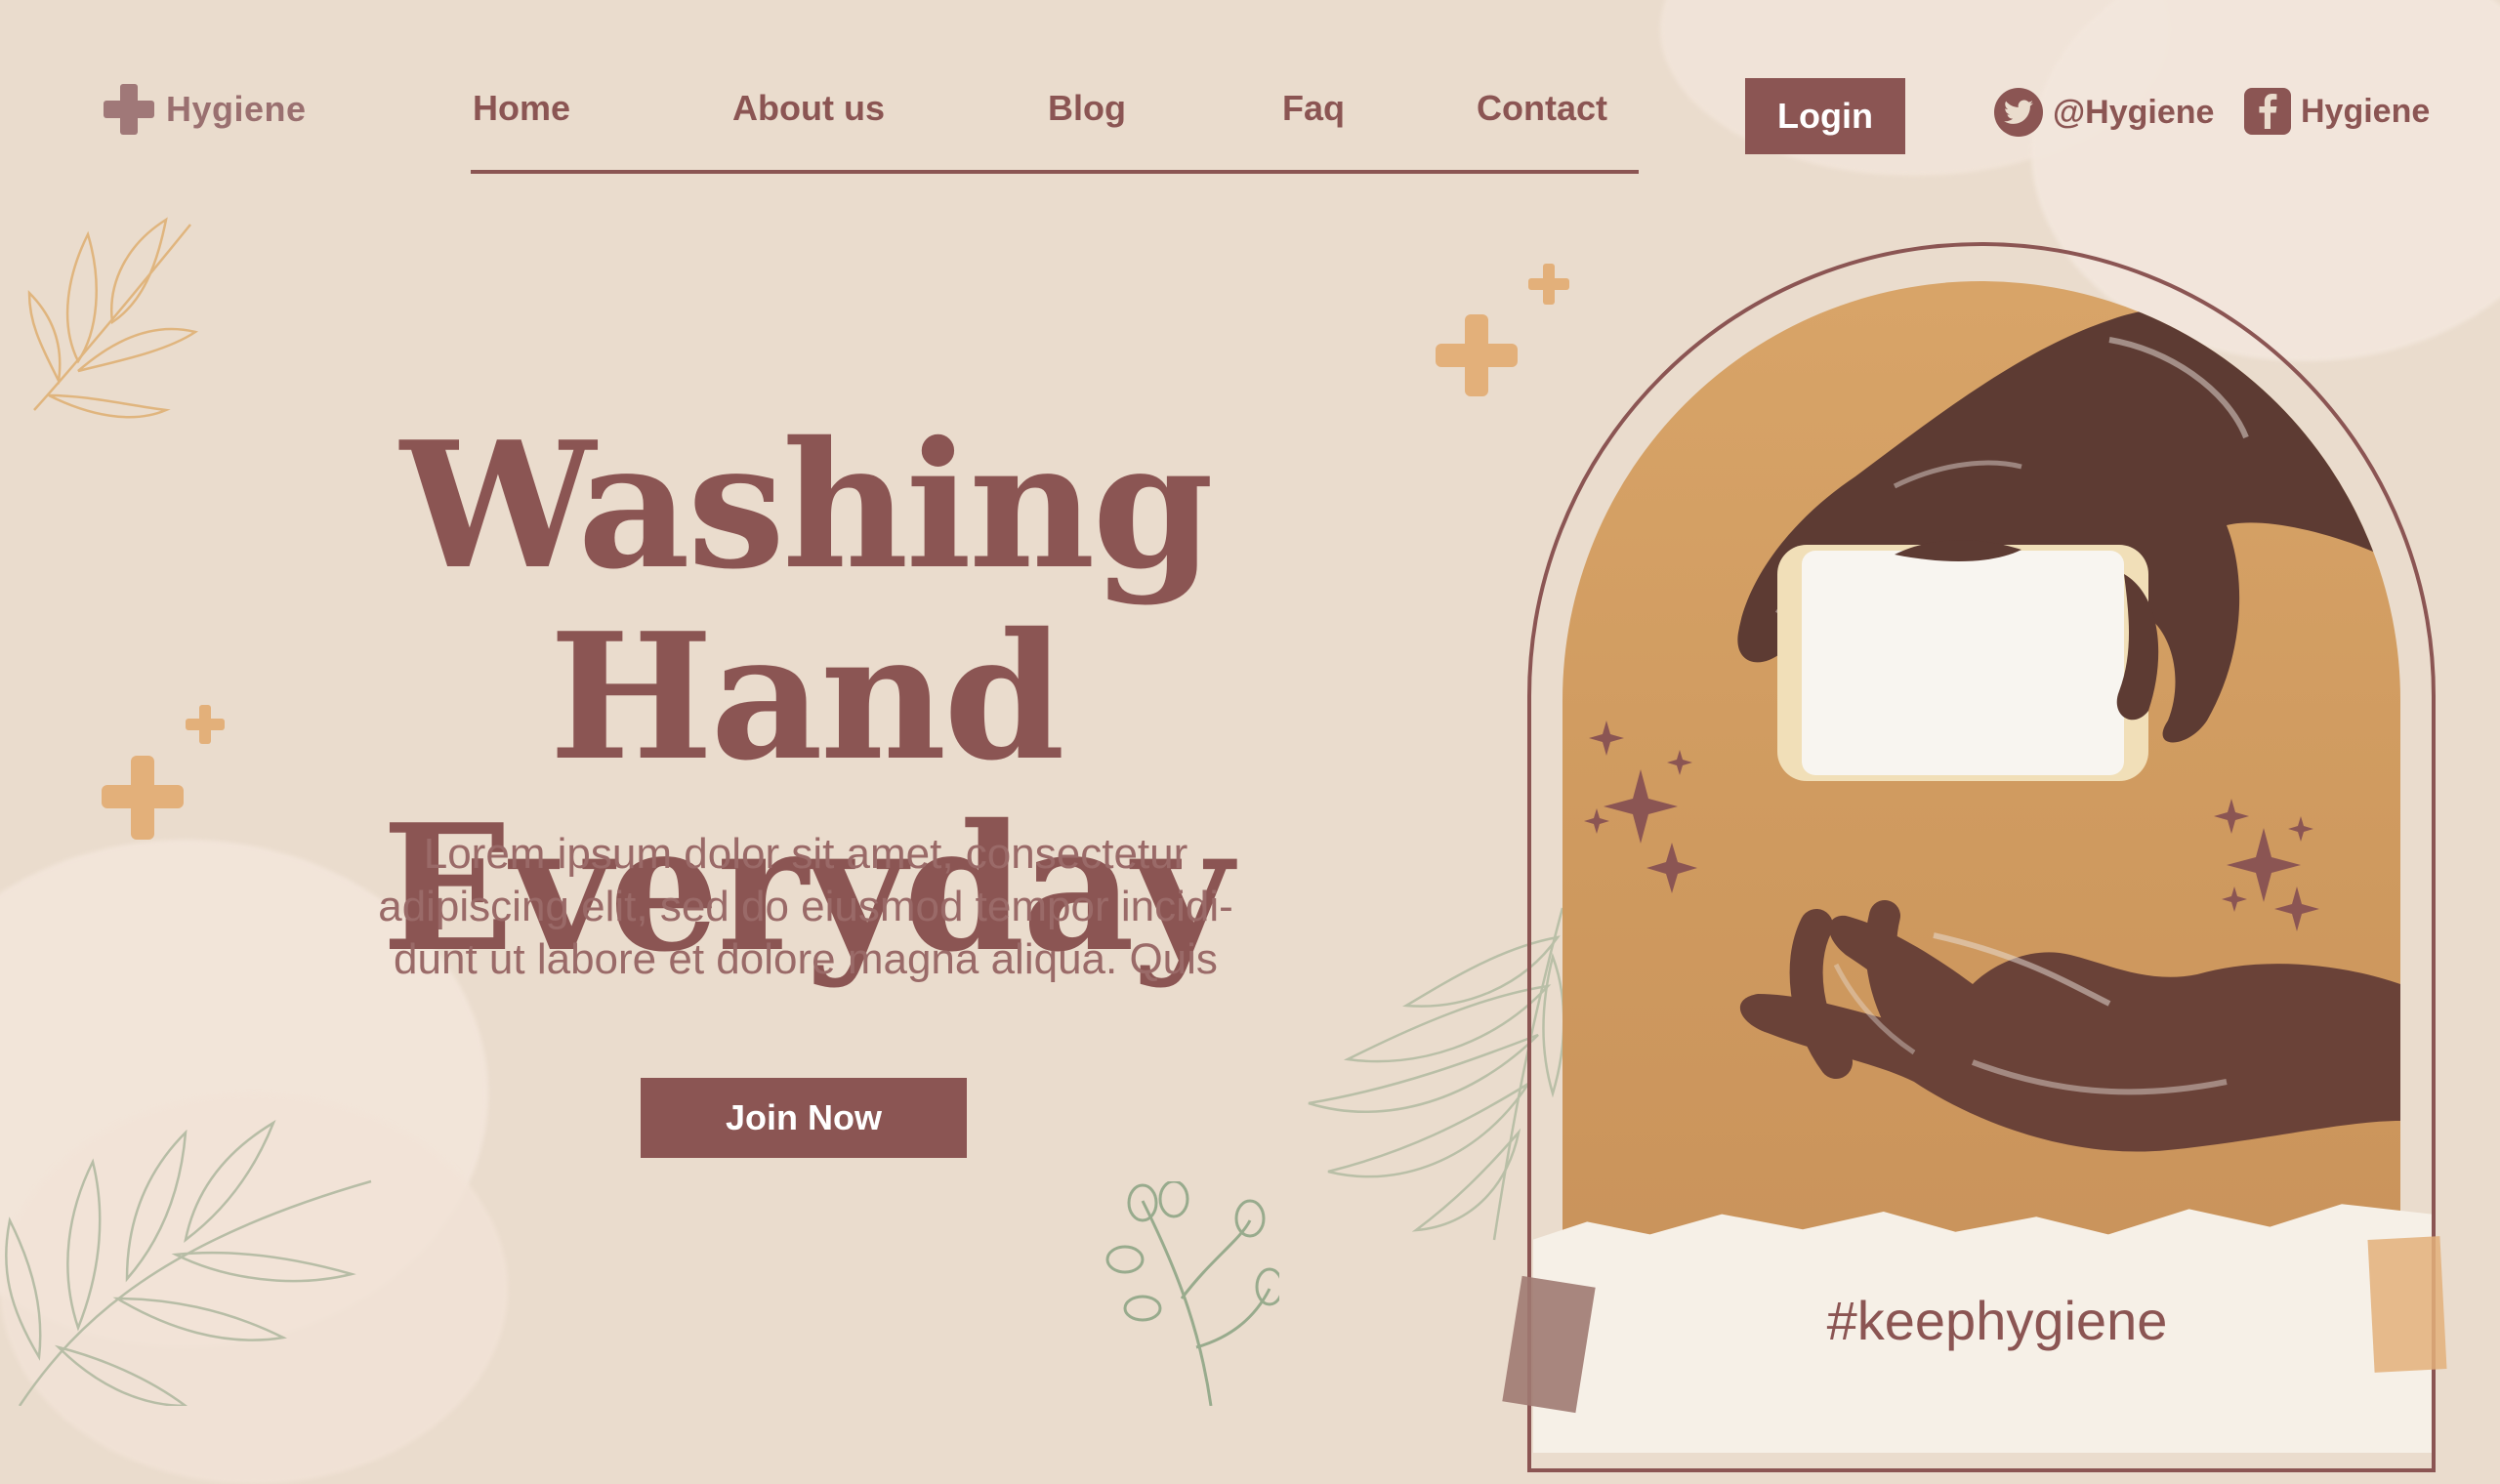 The height and width of the screenshot is (1484, 2500). I want to click on nav-underline, so click(1055, 172).